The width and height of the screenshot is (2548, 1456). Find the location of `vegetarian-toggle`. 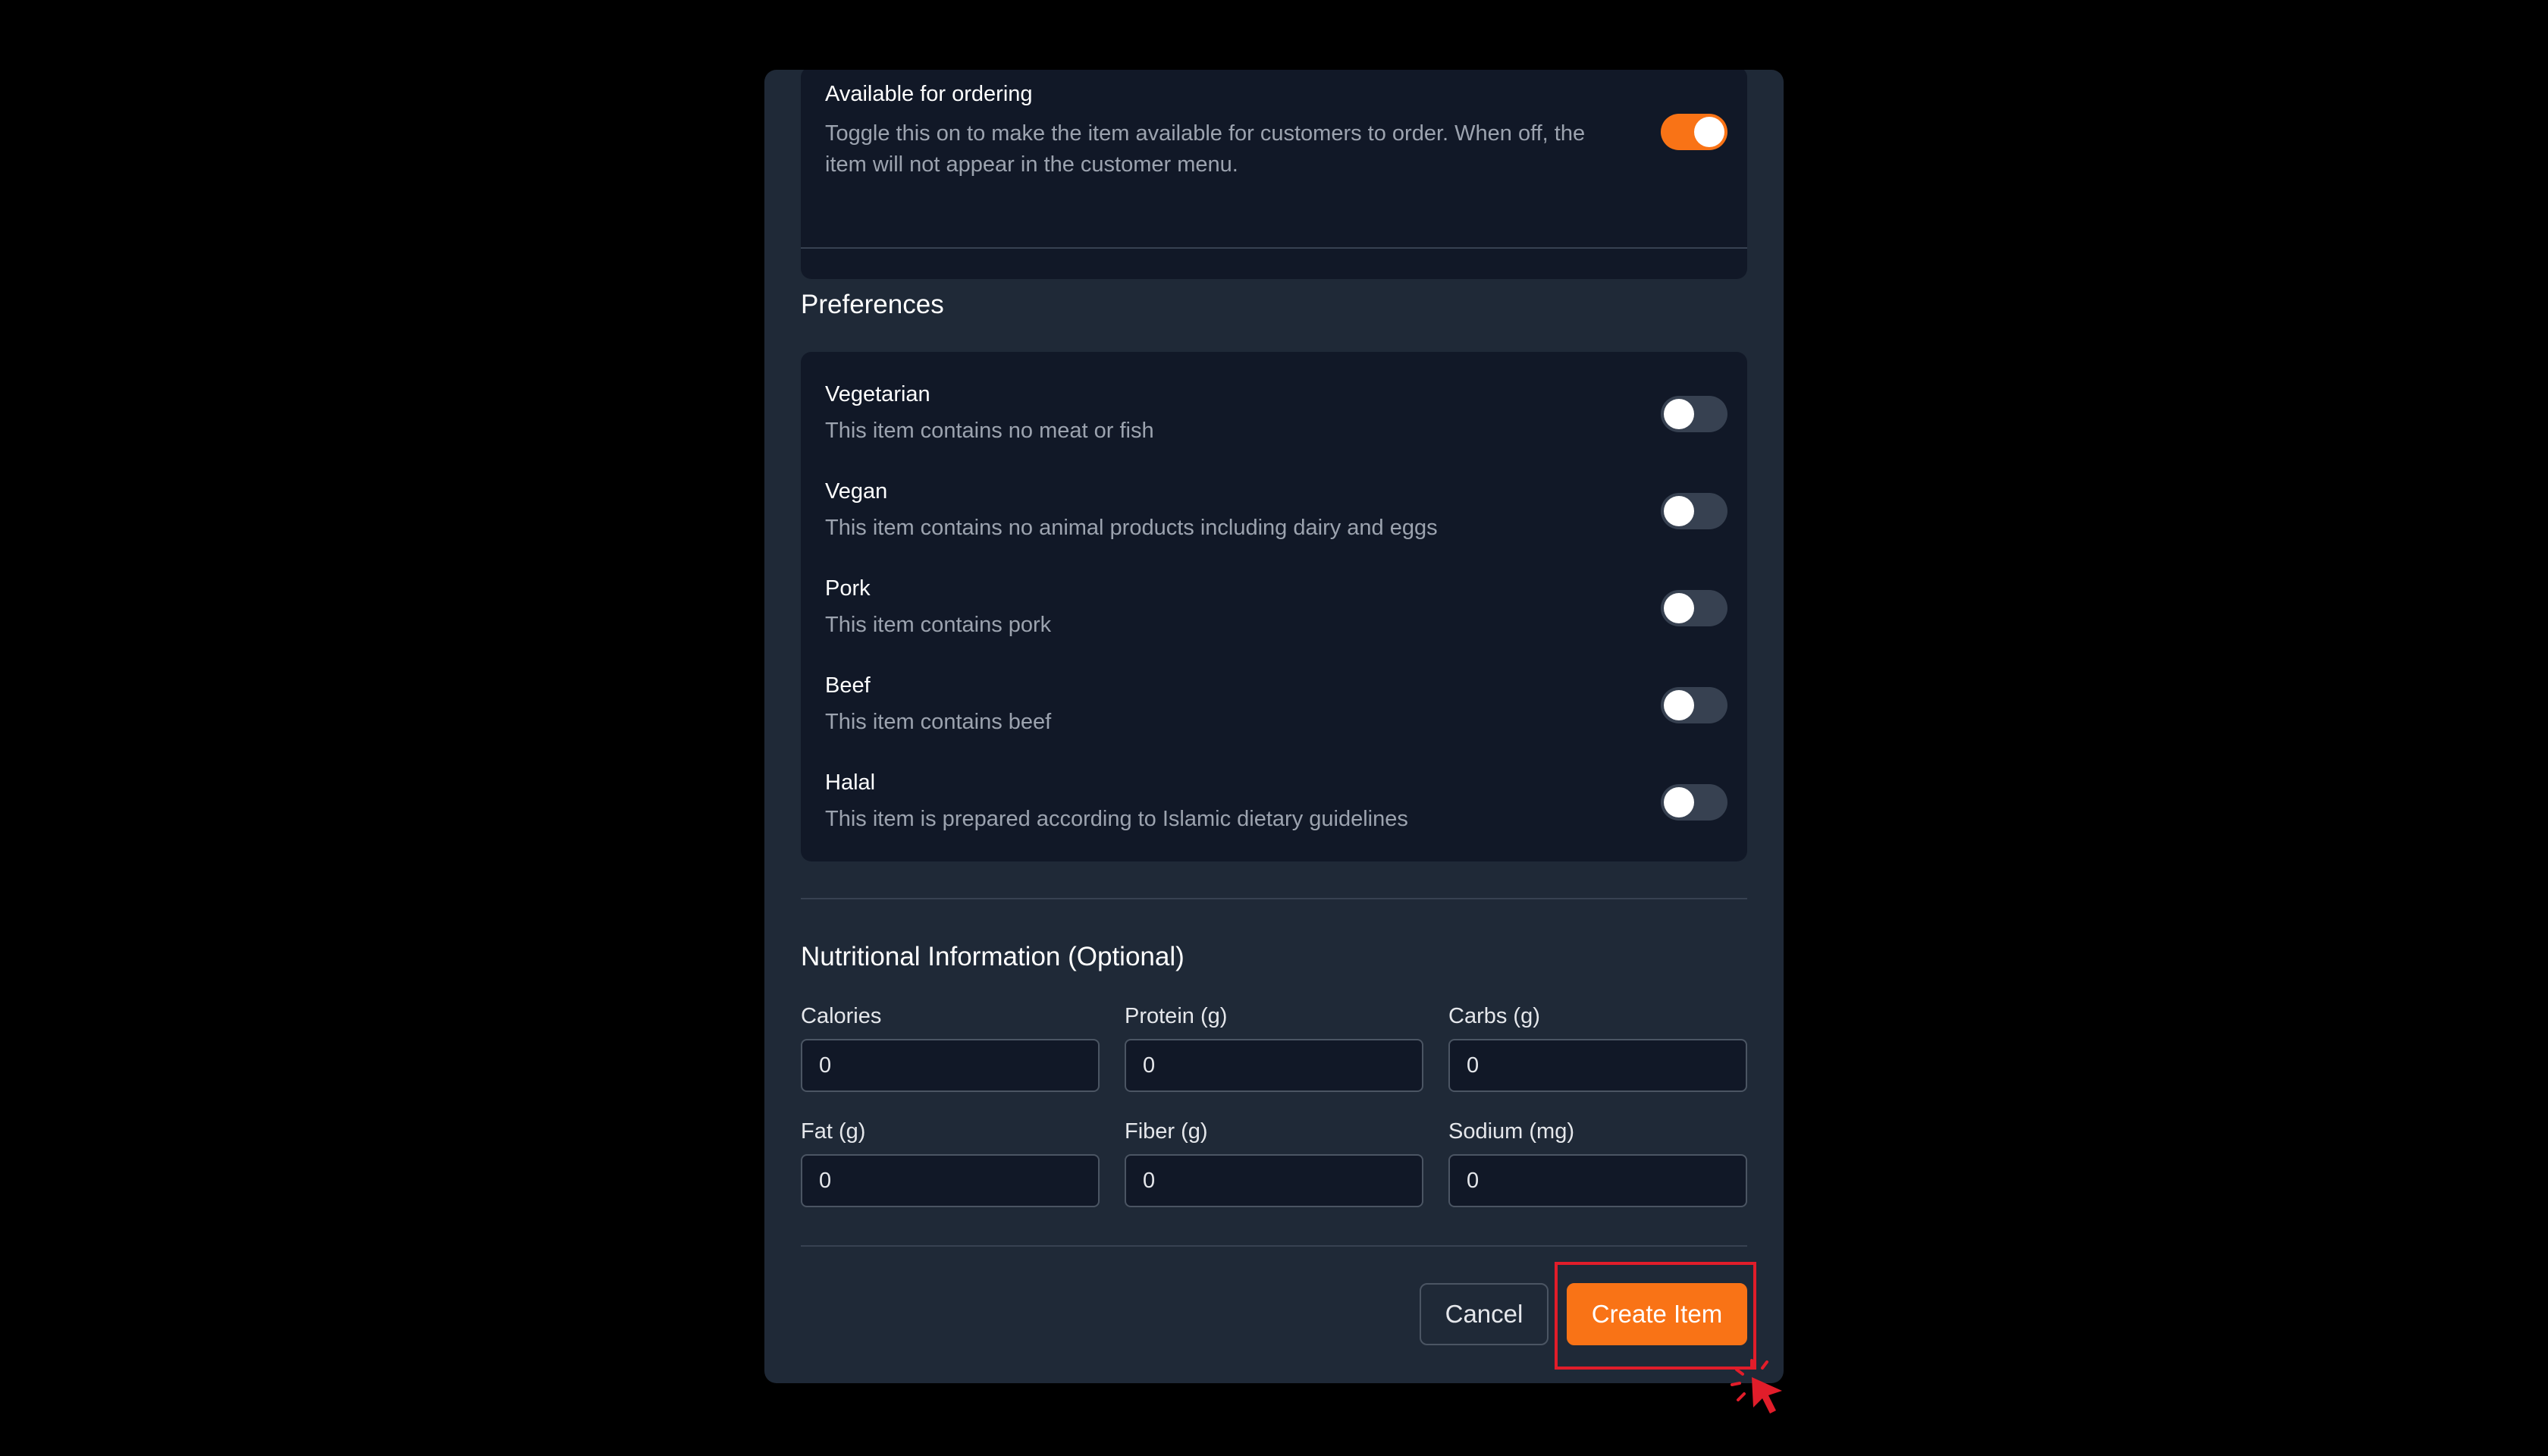

vegetarian-toggle is located at coordinates (1694, 414).